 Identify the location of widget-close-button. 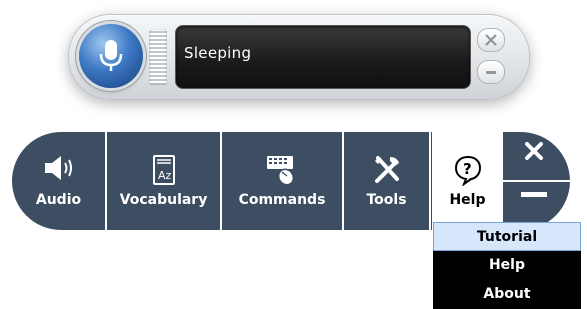
(491, 40).